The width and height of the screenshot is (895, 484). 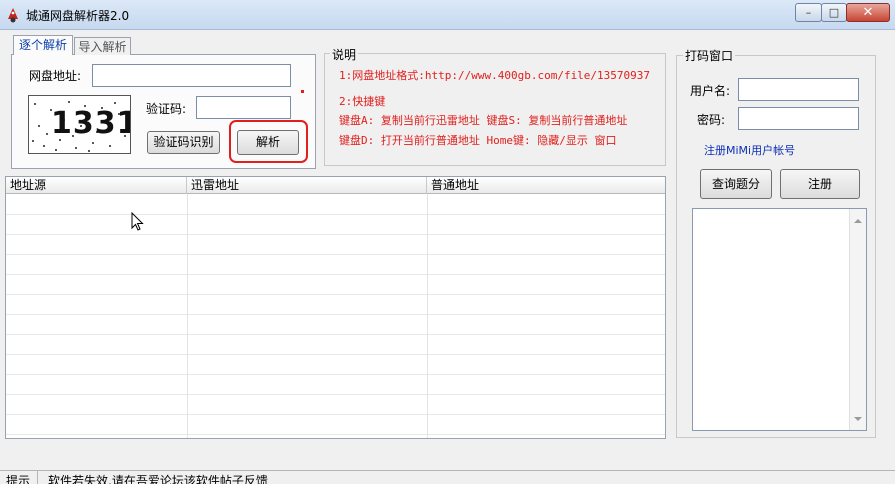 I want to click on captcha-image: 1331, so click(x=79, y=124).